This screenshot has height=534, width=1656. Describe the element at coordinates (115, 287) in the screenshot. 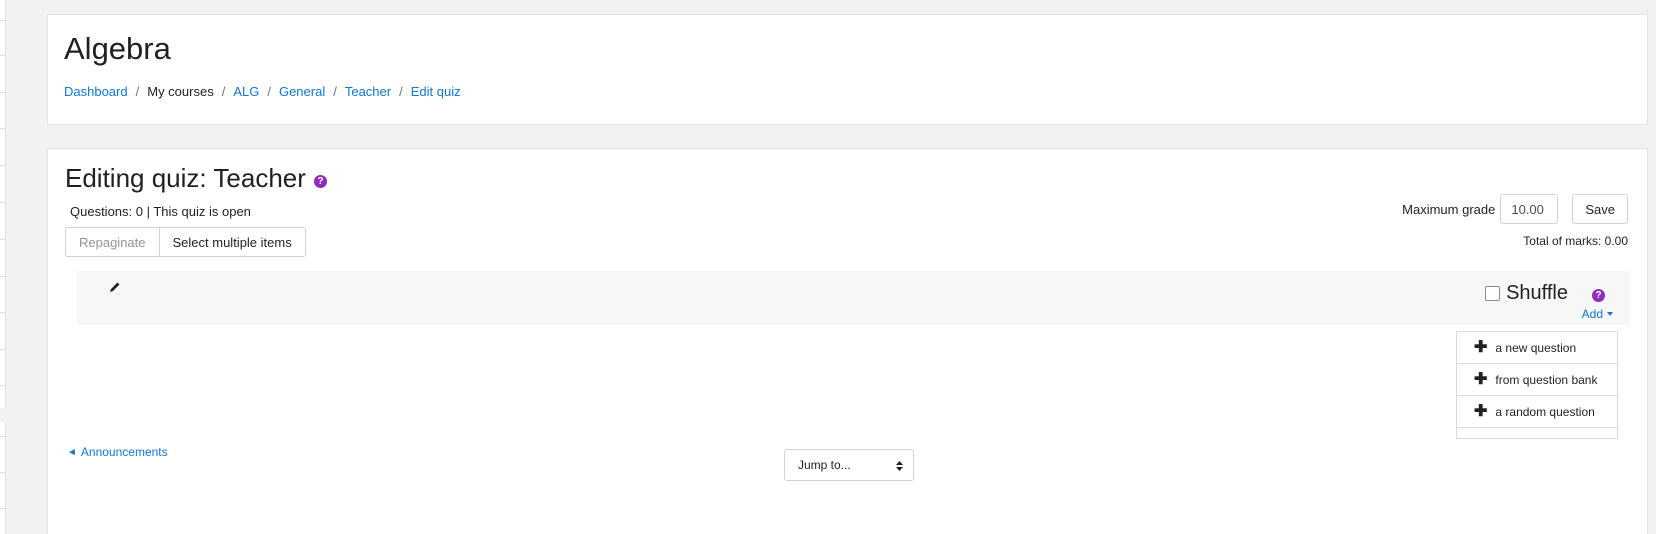

I see `pencil-icon` at that location.